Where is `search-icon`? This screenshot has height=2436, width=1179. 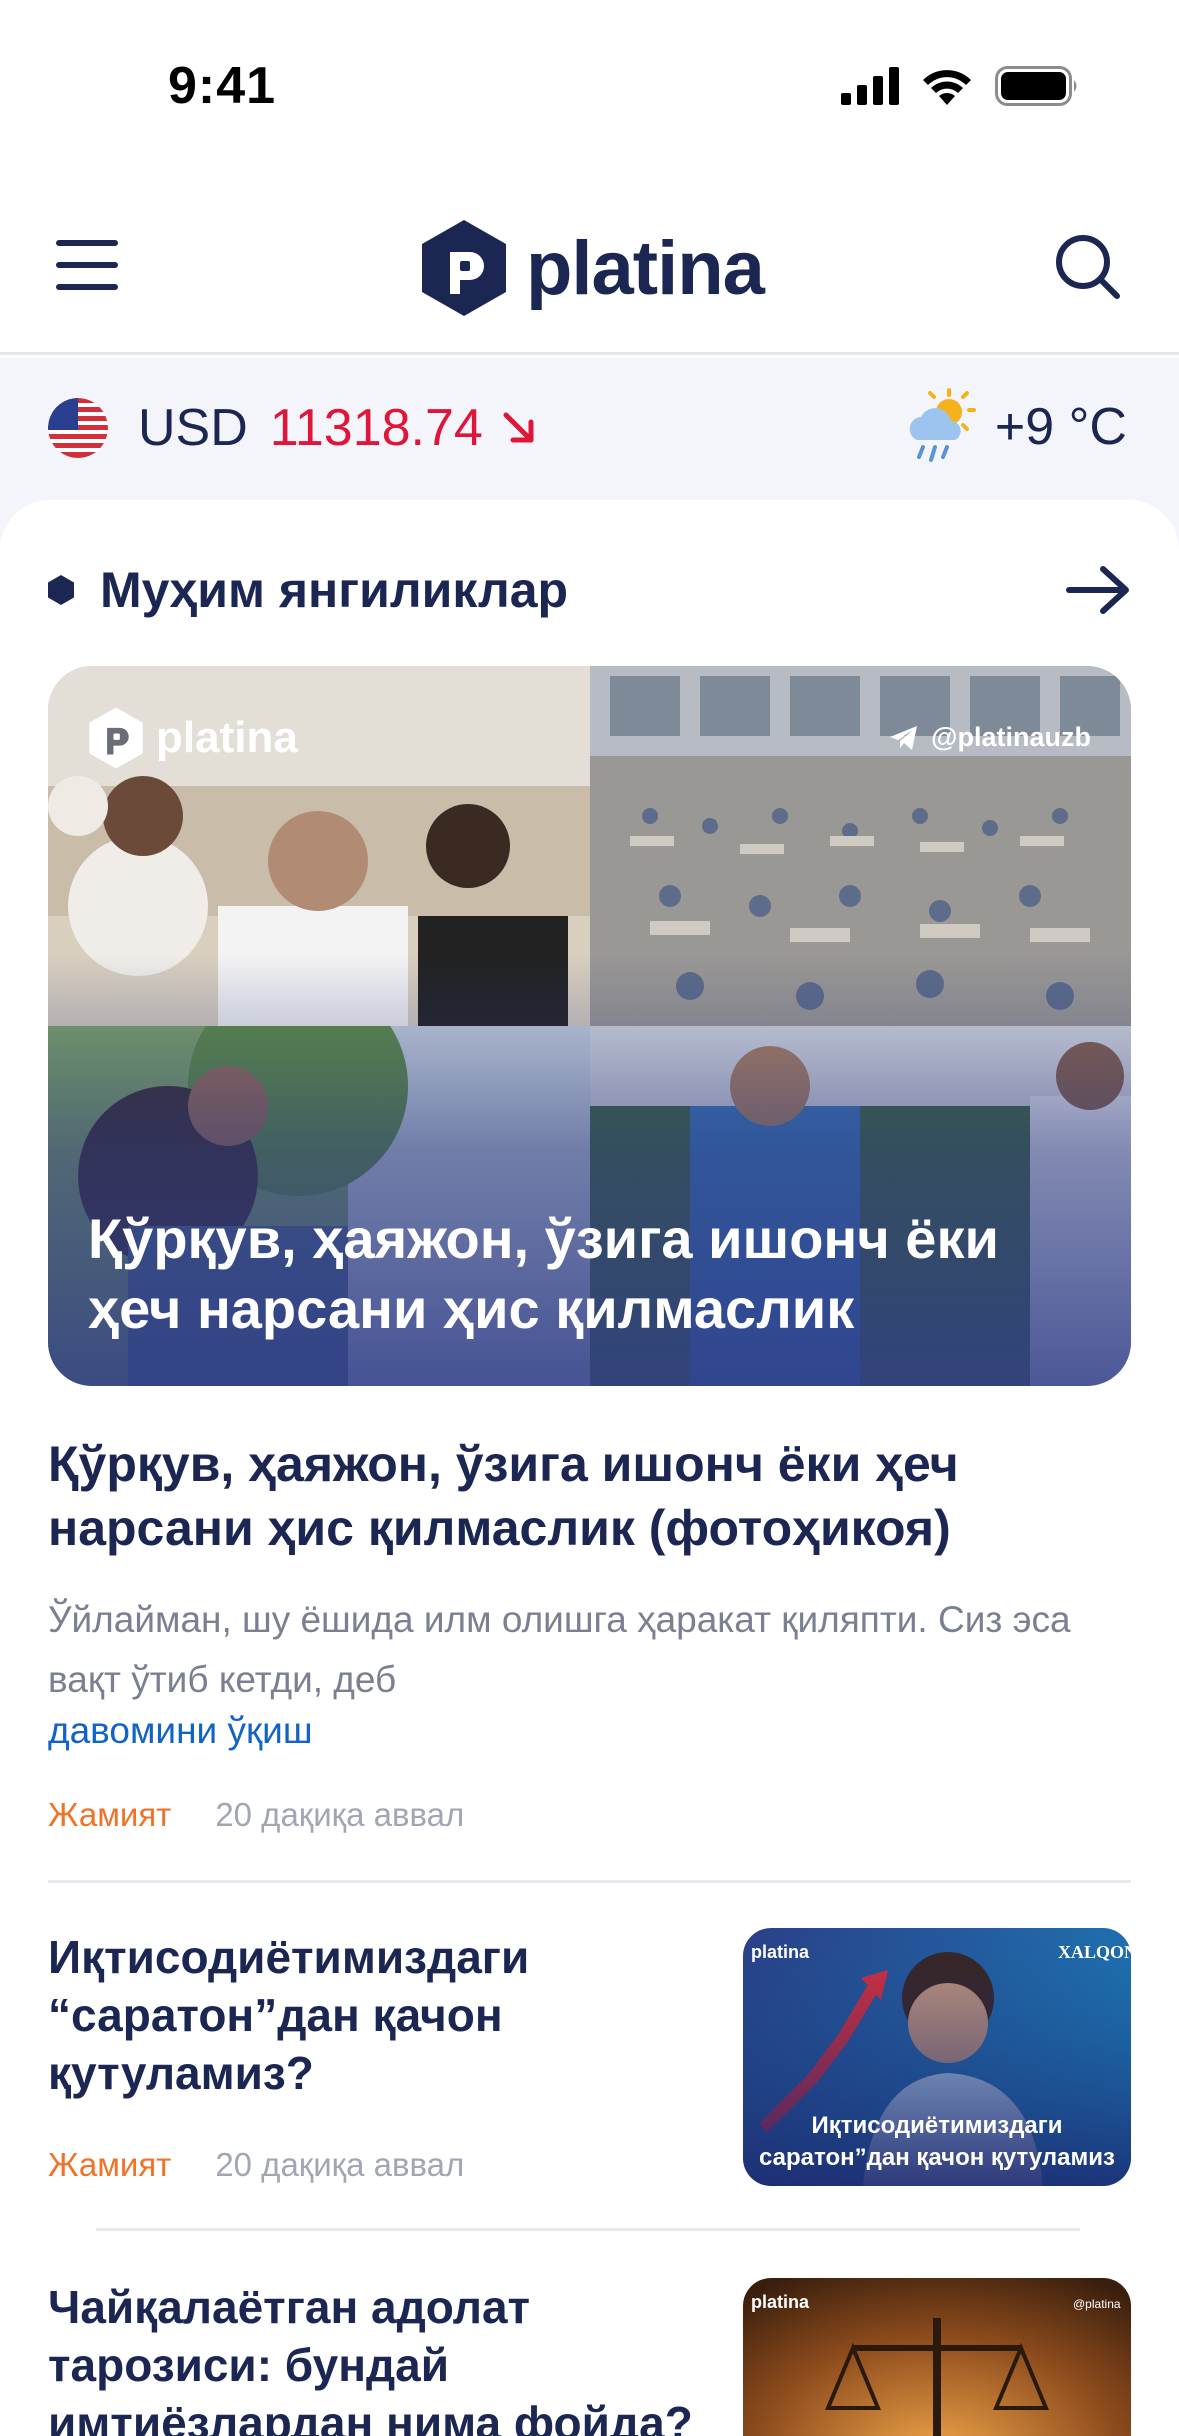
search-icon is located at coordinates (1088, 267).